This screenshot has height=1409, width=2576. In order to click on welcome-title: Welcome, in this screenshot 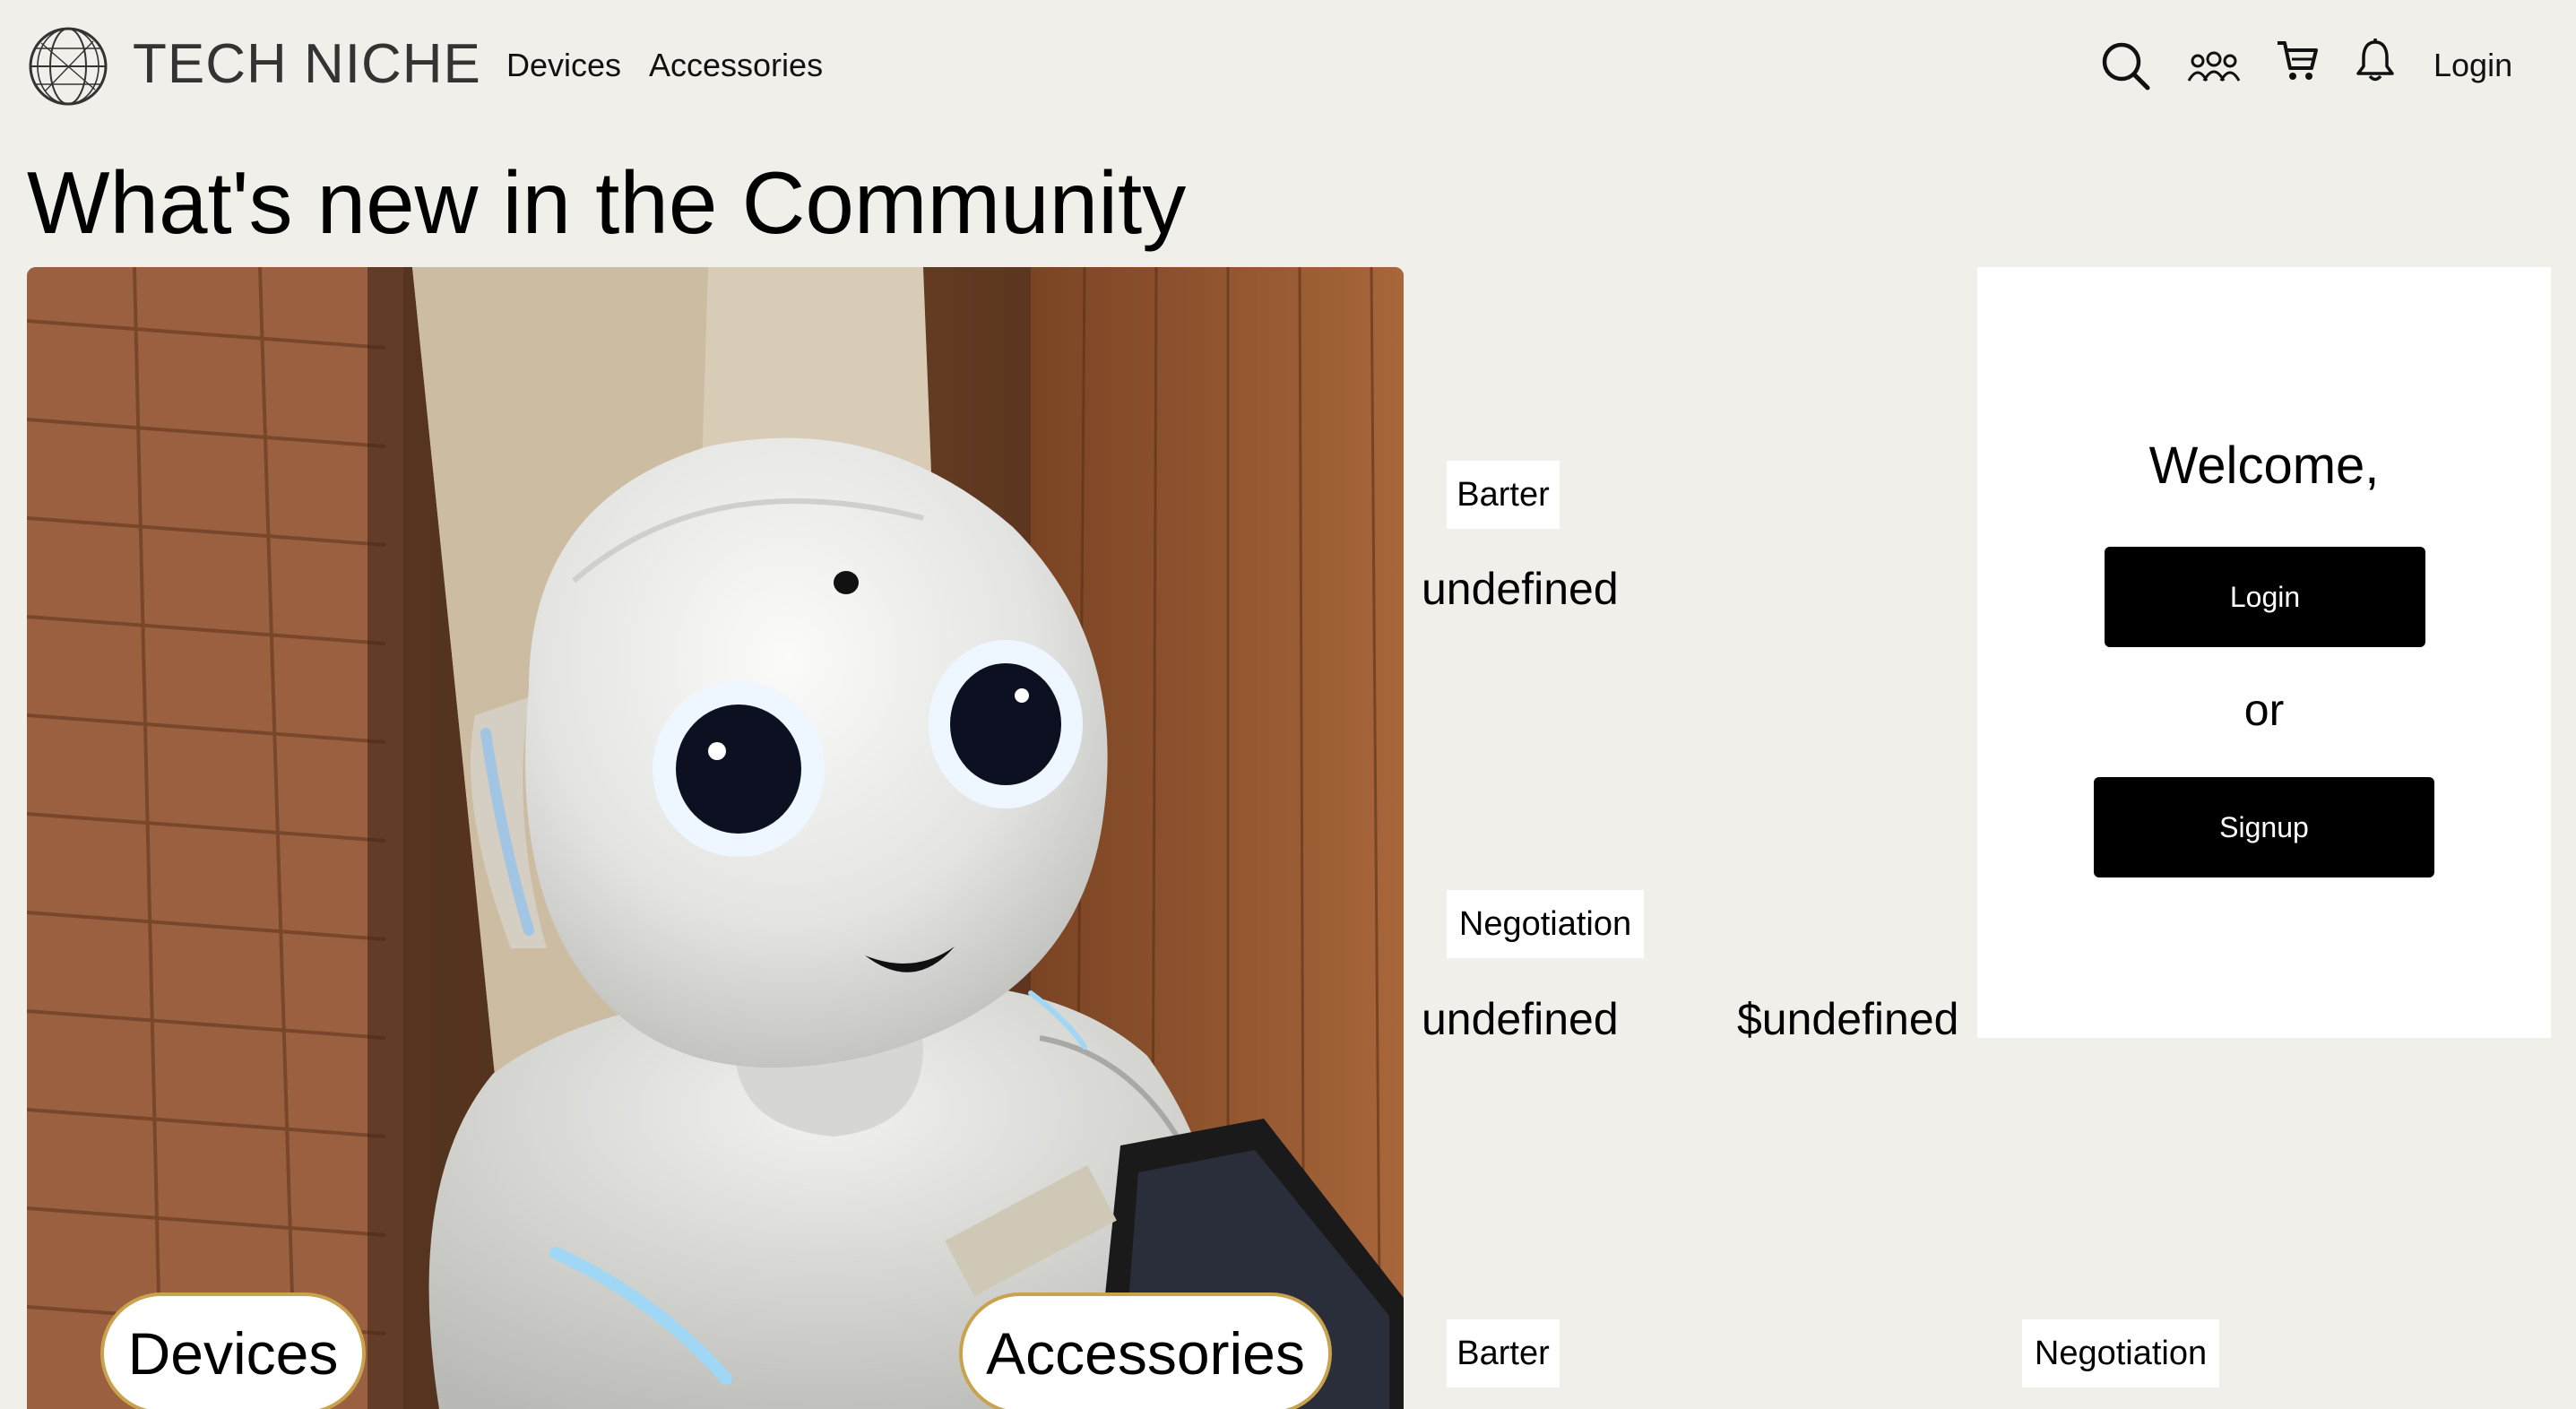, I will do `click(2264, 466)`.